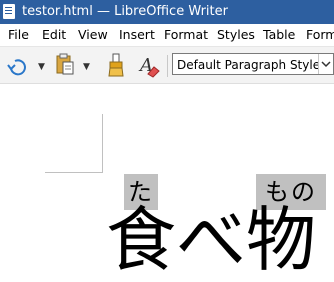 Image resolution: width=334 pixels, height=282 pixels. I want to click on paste-dropdown-chevron-down-icon: ▼, so click(86, 67).